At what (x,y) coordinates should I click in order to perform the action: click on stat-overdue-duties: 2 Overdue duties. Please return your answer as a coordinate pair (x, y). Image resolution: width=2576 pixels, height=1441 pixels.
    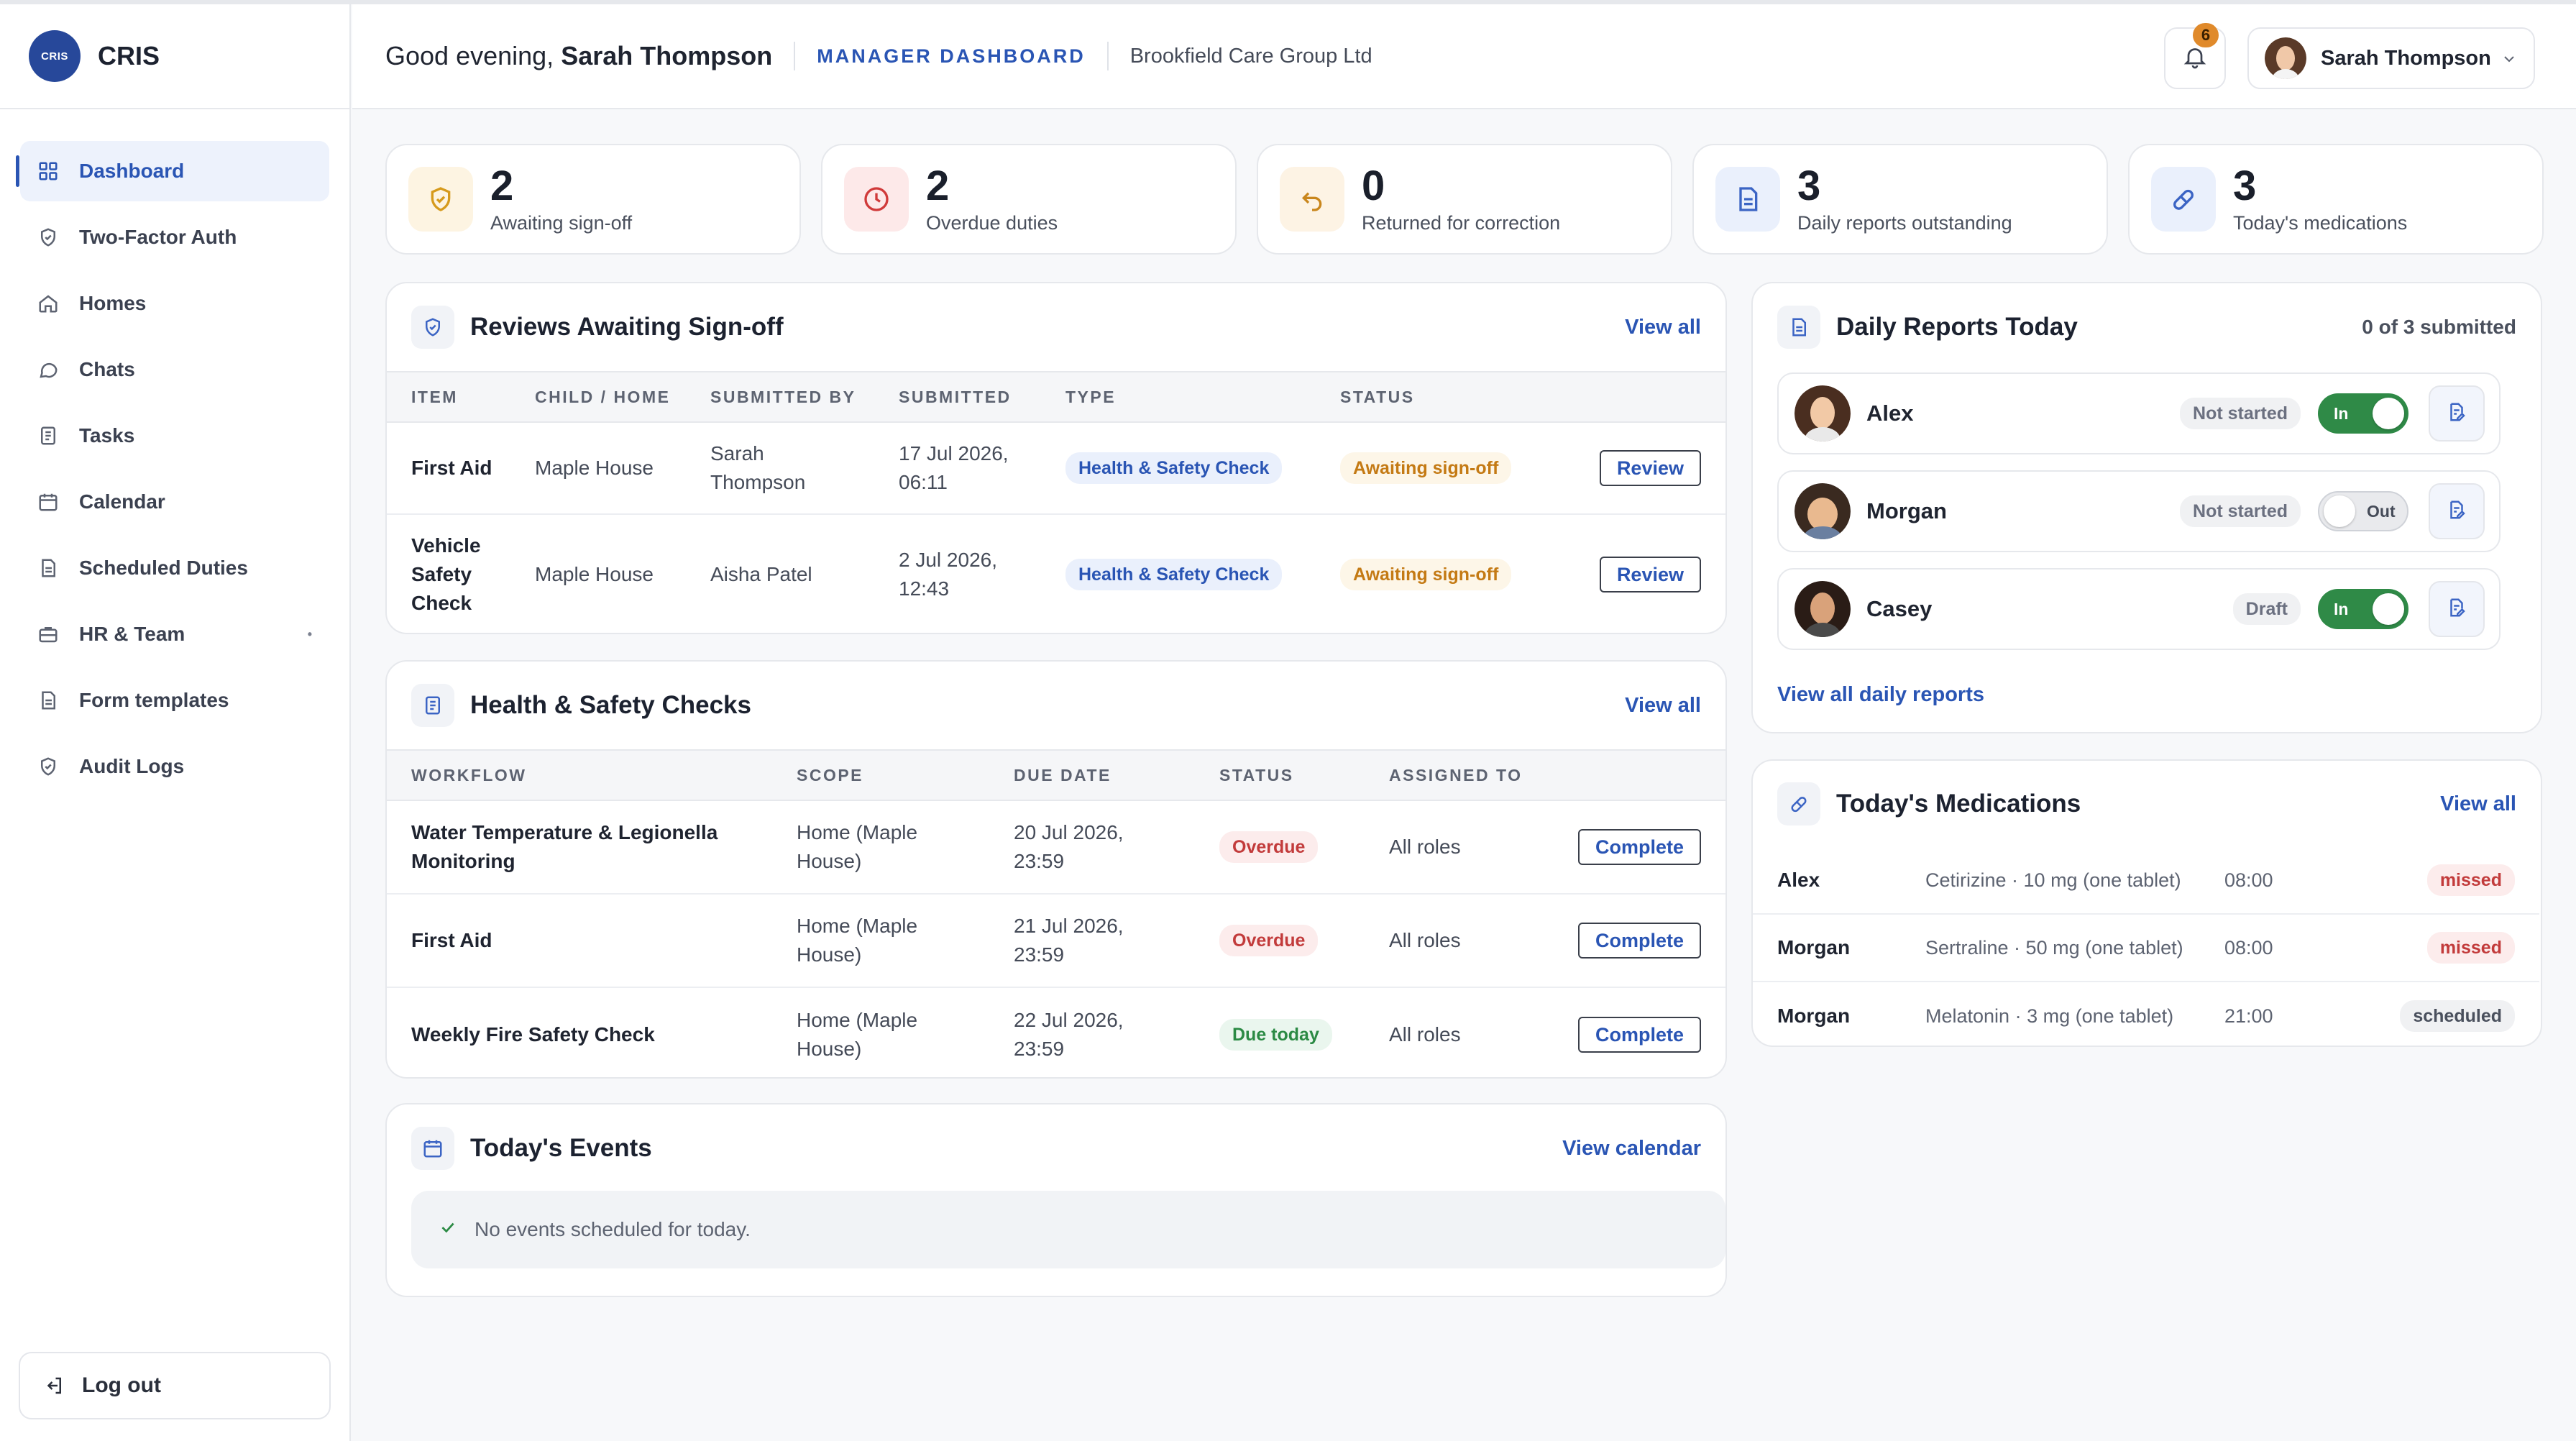
    Looking at the image, I should click on (1029, 199).